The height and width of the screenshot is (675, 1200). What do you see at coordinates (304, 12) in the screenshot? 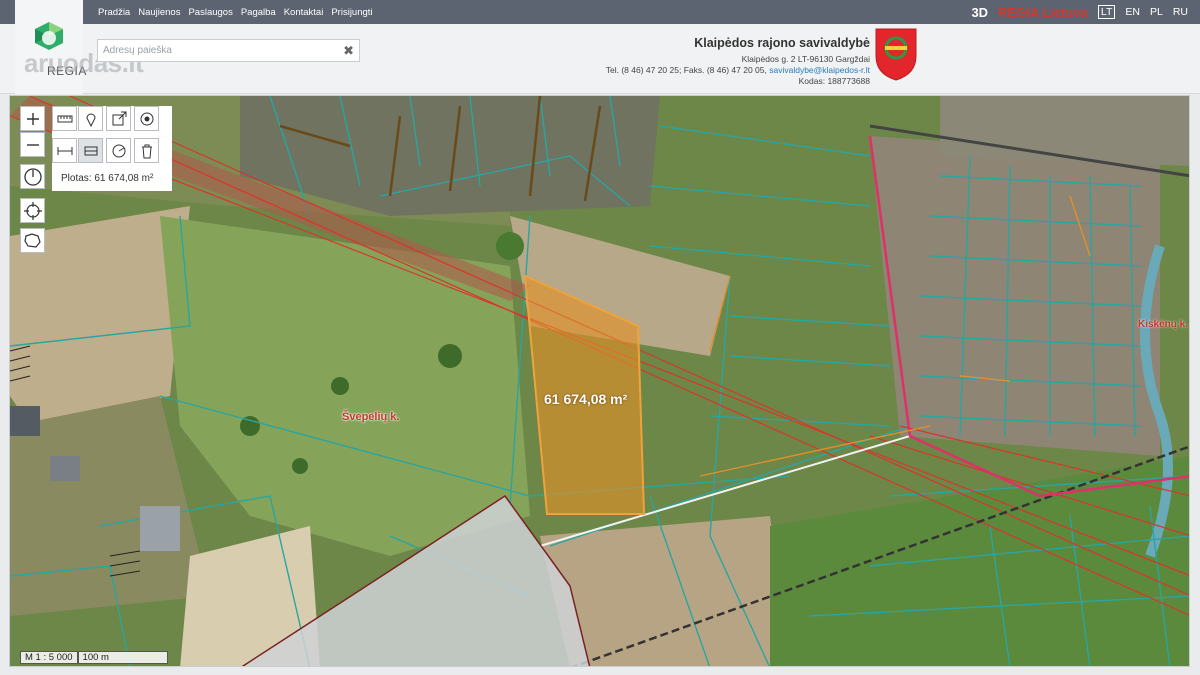
I see `nav-item-kontaktai: Kontaktai` at bounding box center [304, 12].